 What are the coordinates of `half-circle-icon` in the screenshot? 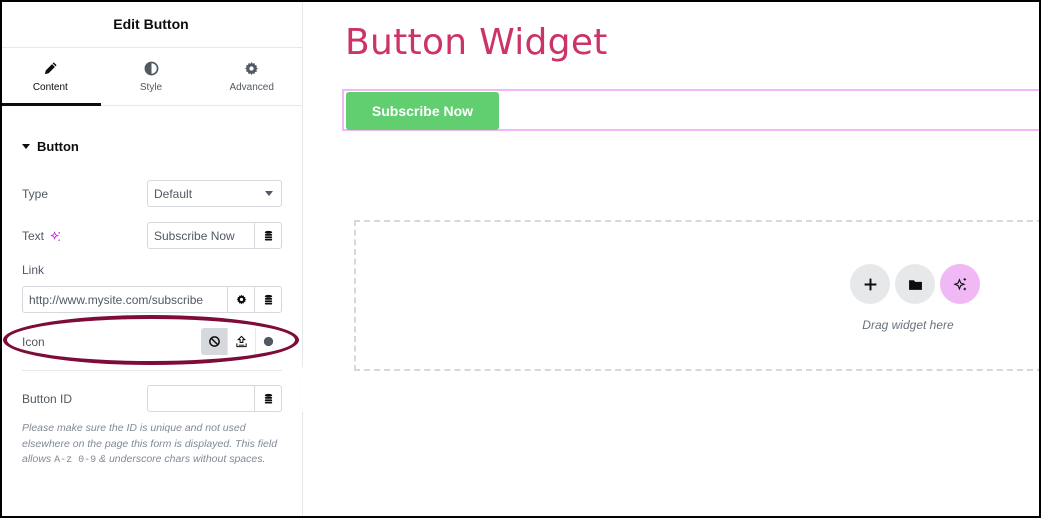 It's located at (151, 68).